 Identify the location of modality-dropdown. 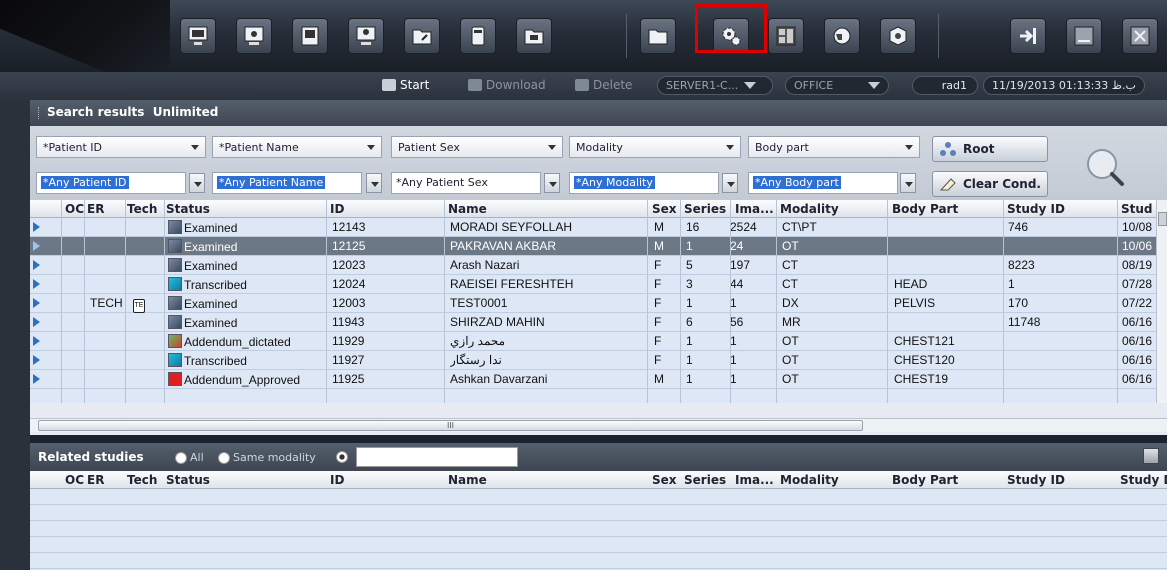
(730, 183).